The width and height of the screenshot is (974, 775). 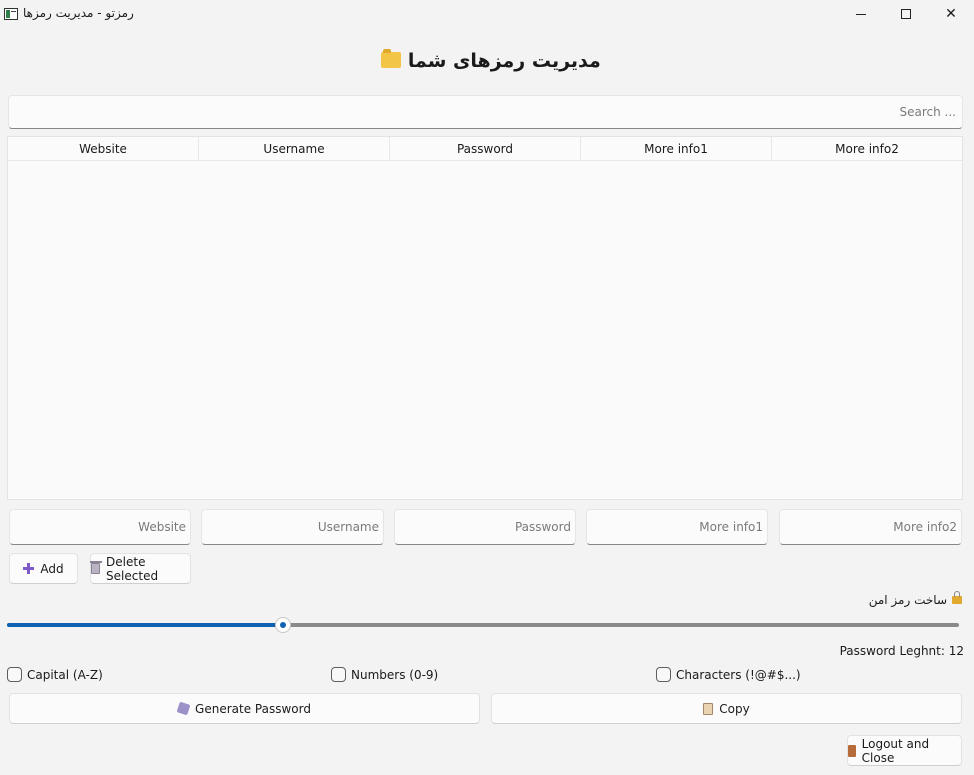 I want to click on website-input, so click(x=100, y=527).